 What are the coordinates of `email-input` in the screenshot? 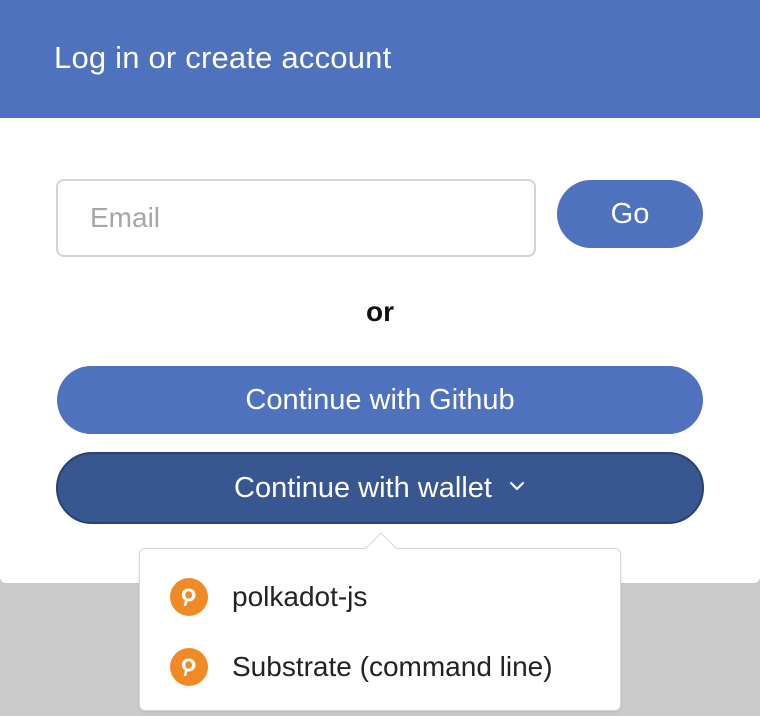 It's located at (296, 218).